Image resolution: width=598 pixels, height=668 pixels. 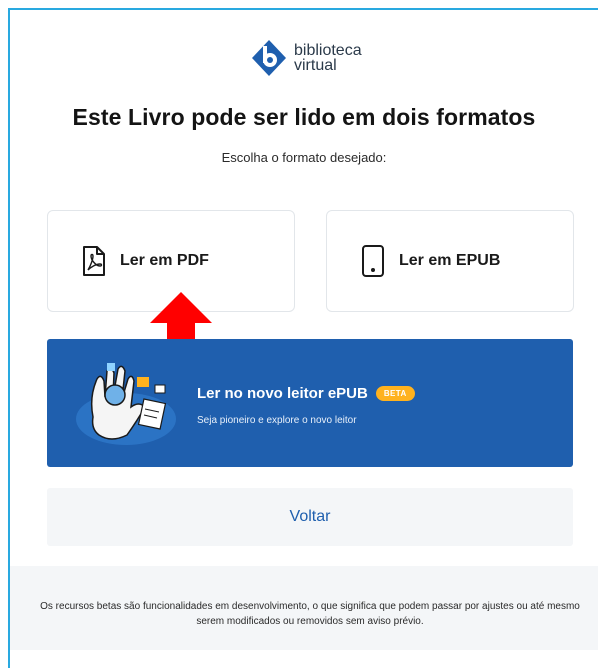 I want to click on logo-wordmark: biblioteca virtual, so click(x=328, y=58).